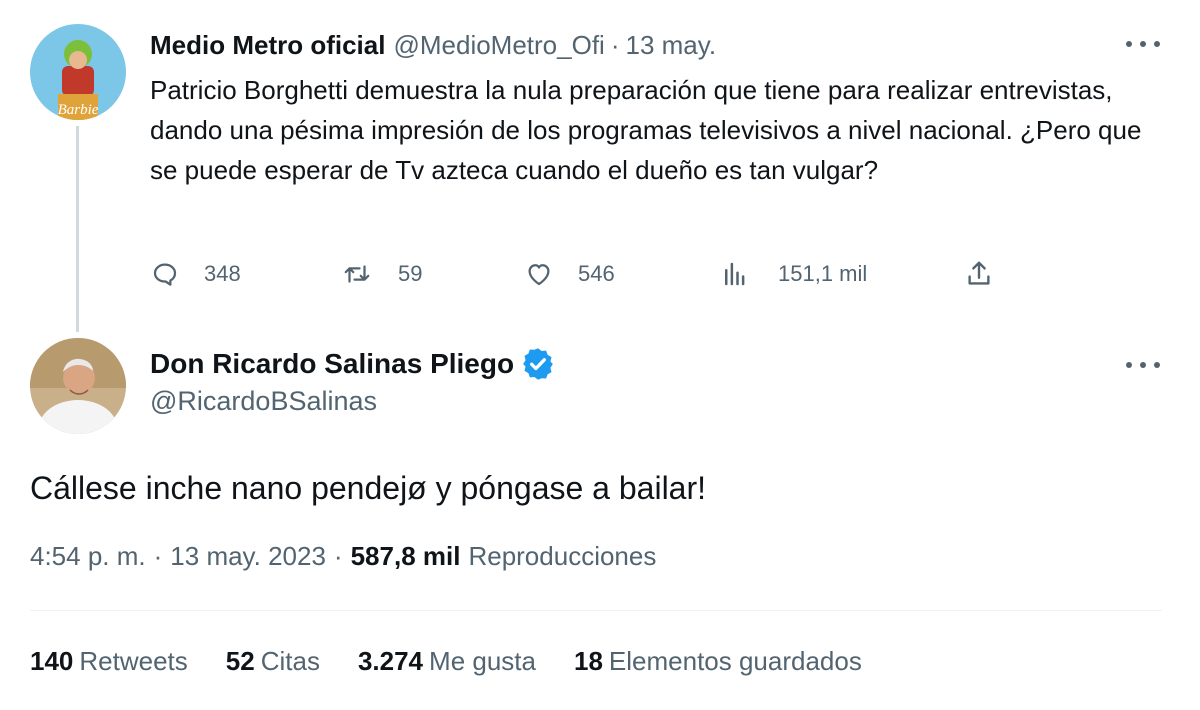  Describe the element at coordinates (671, 45) in the screenshot. I see `reply-tweet-date: 13 may.` at that location.